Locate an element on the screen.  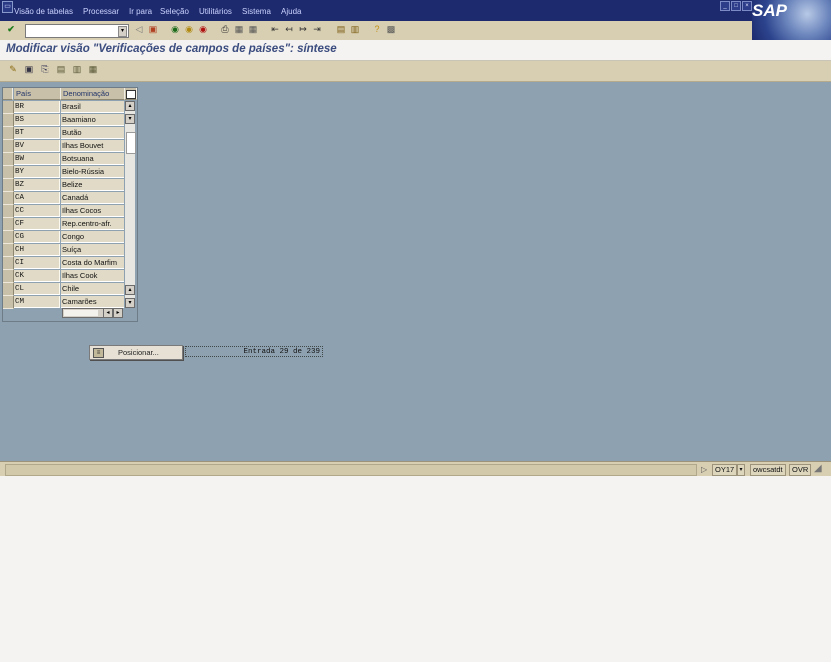
find-icon: ▦ is located at coordinates (239, 29).